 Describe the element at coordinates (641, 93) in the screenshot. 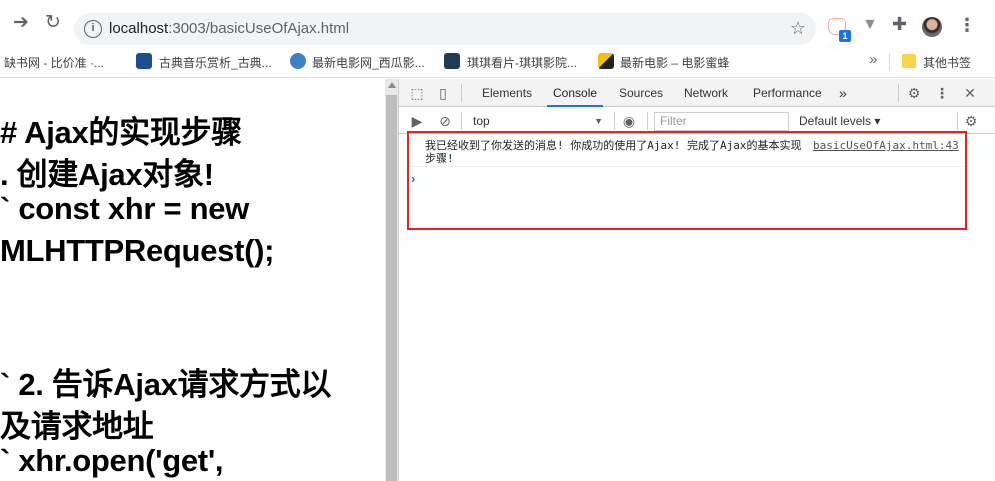

I see `tab-sources: Sources` at that location.